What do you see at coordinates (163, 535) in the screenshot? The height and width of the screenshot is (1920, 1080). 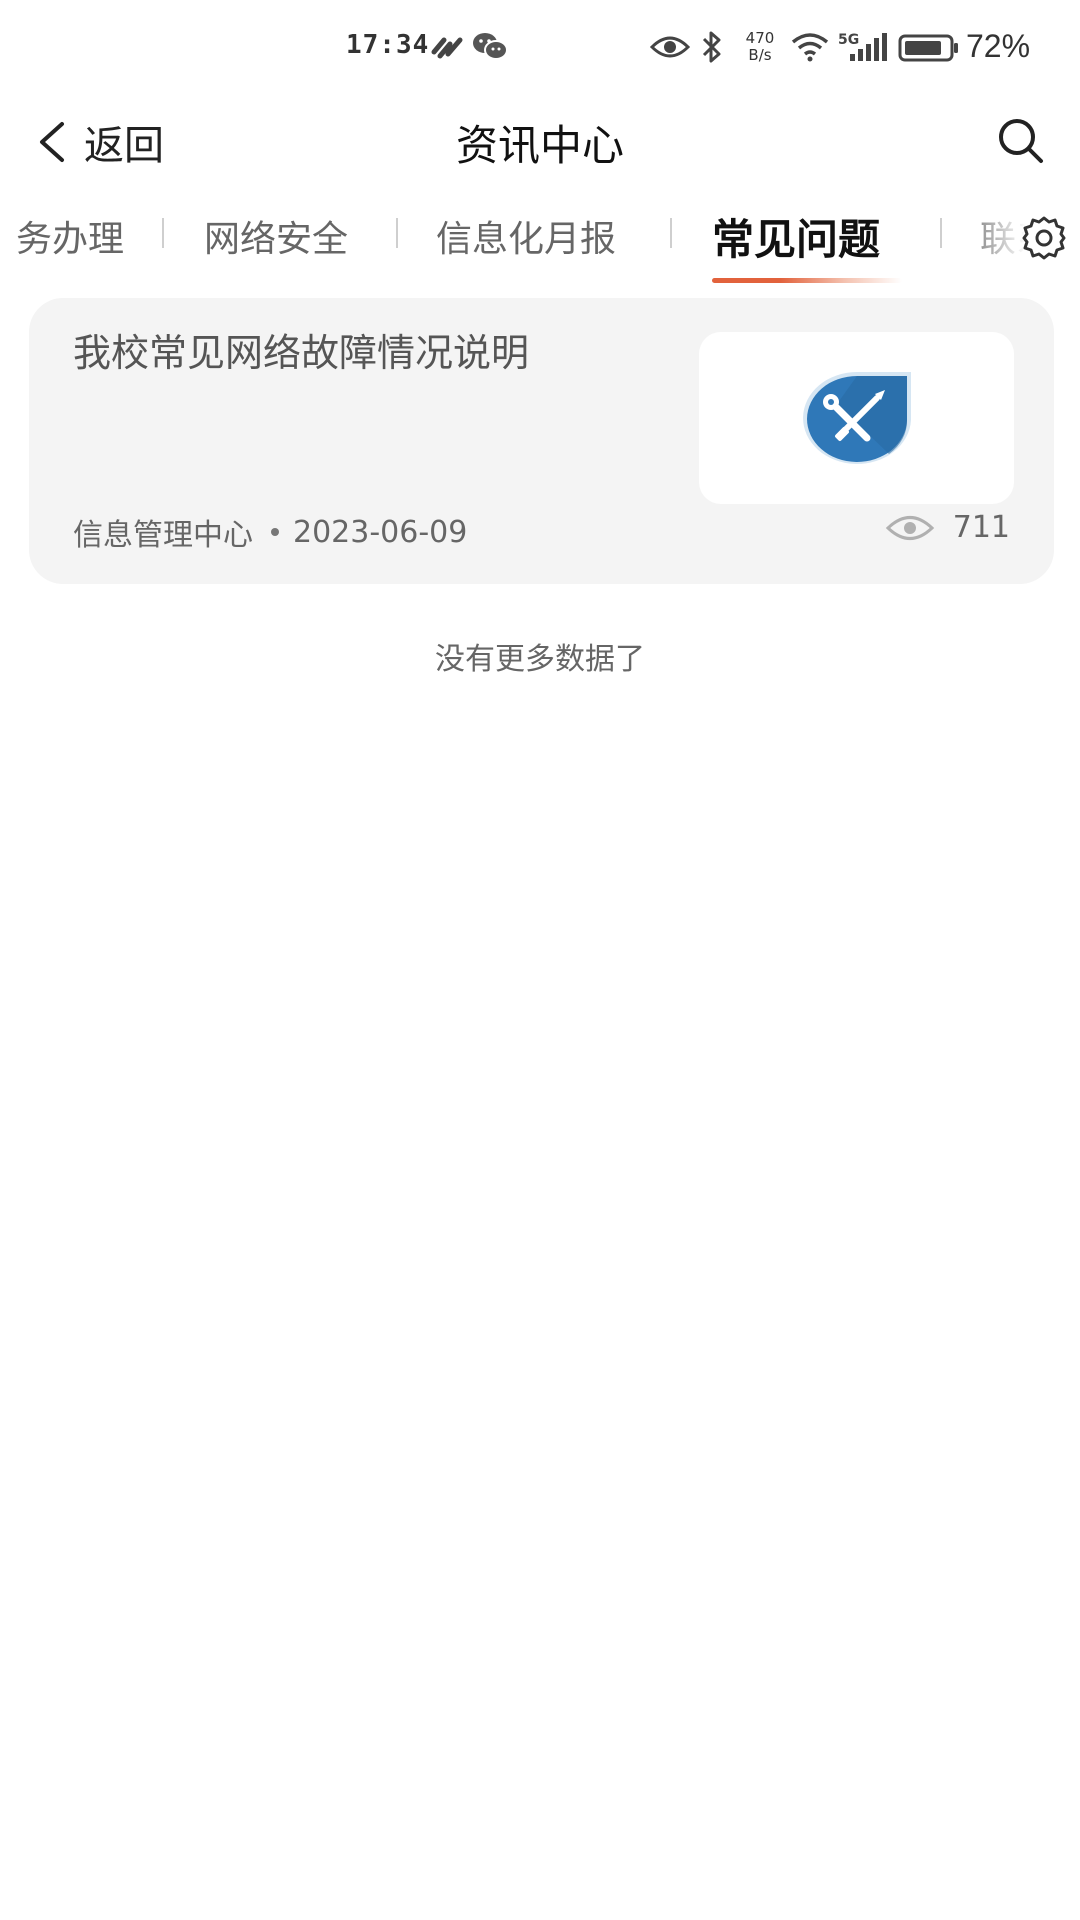 I see `article-source: 信息管理中心` at bounding box center [163, 535].